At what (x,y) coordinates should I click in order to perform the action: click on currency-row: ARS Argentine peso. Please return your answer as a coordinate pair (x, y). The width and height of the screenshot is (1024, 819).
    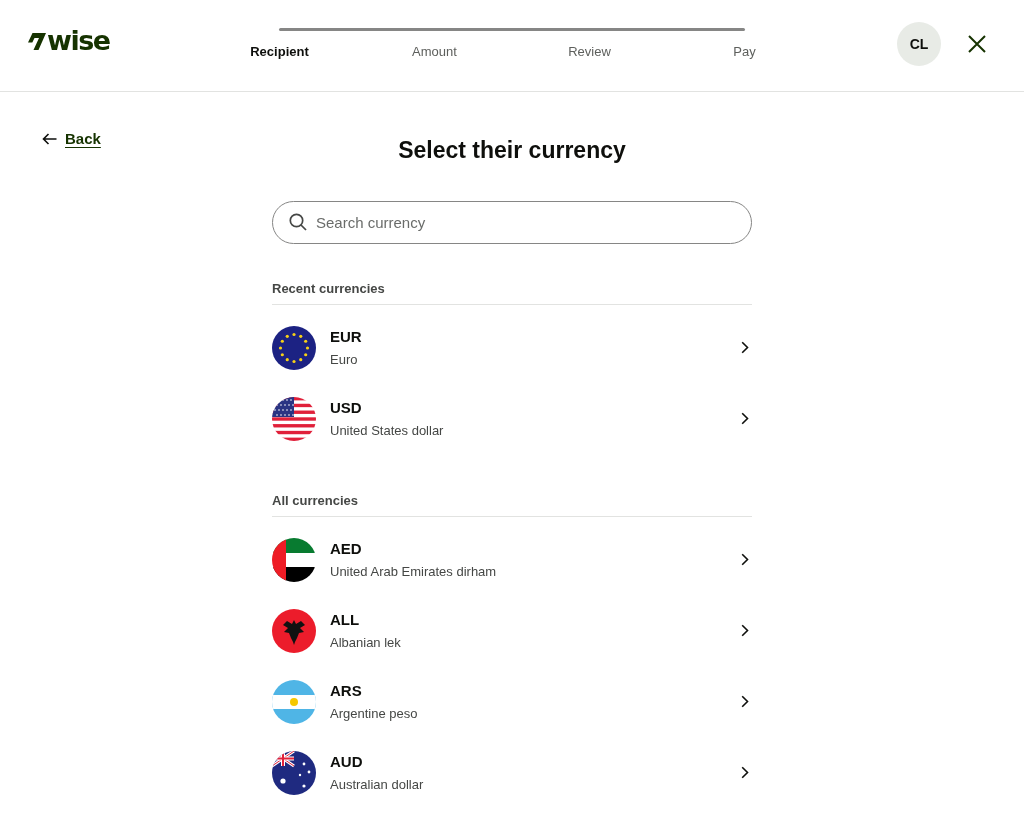
    Looking at the image, I should click on (512, 701).